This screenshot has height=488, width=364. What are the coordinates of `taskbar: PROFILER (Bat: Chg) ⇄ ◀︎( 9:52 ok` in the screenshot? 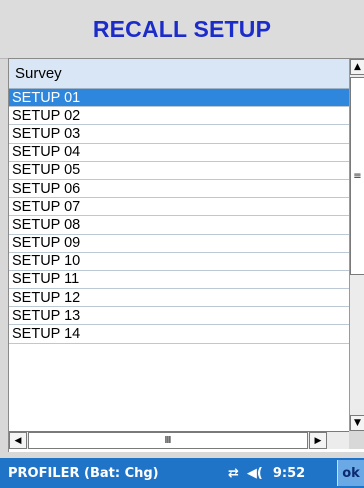 It's located at (182, 473).